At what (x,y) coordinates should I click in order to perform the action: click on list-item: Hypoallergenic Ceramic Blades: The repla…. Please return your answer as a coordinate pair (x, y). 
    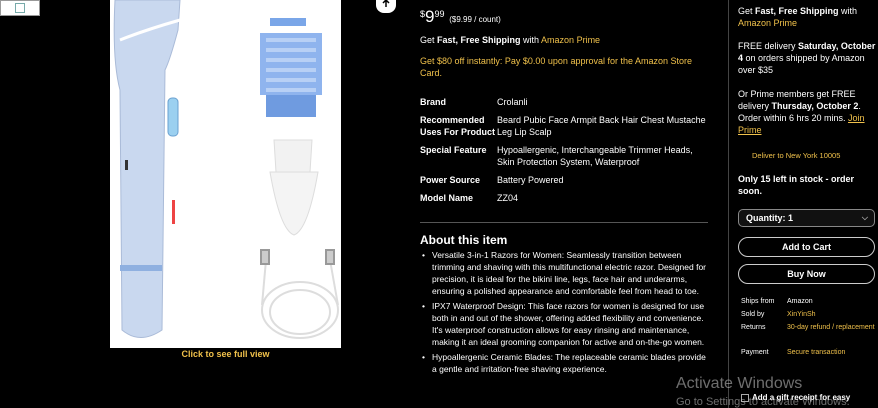
    Looking at the image, I should click on (565, 363).